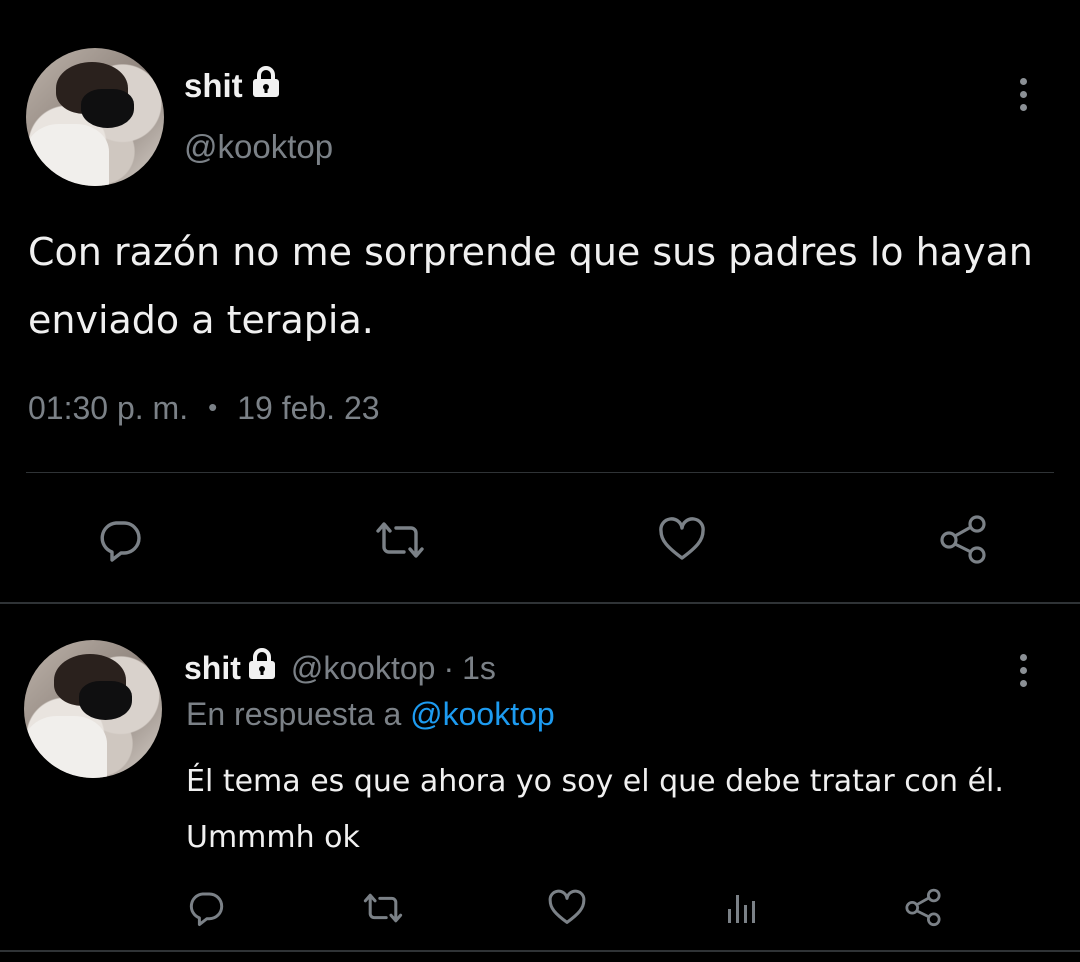  I want to click on replying-prefix: En respuesta a, so click(294, 714).